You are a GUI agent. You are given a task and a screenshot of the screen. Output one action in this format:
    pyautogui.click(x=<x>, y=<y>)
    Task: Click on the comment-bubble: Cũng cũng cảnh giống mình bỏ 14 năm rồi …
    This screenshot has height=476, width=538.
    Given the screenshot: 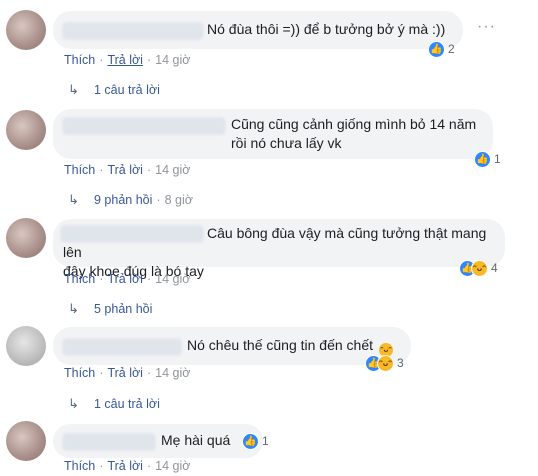 What is the action you would take?
    pyautogui.click(x=273, y=134)
    